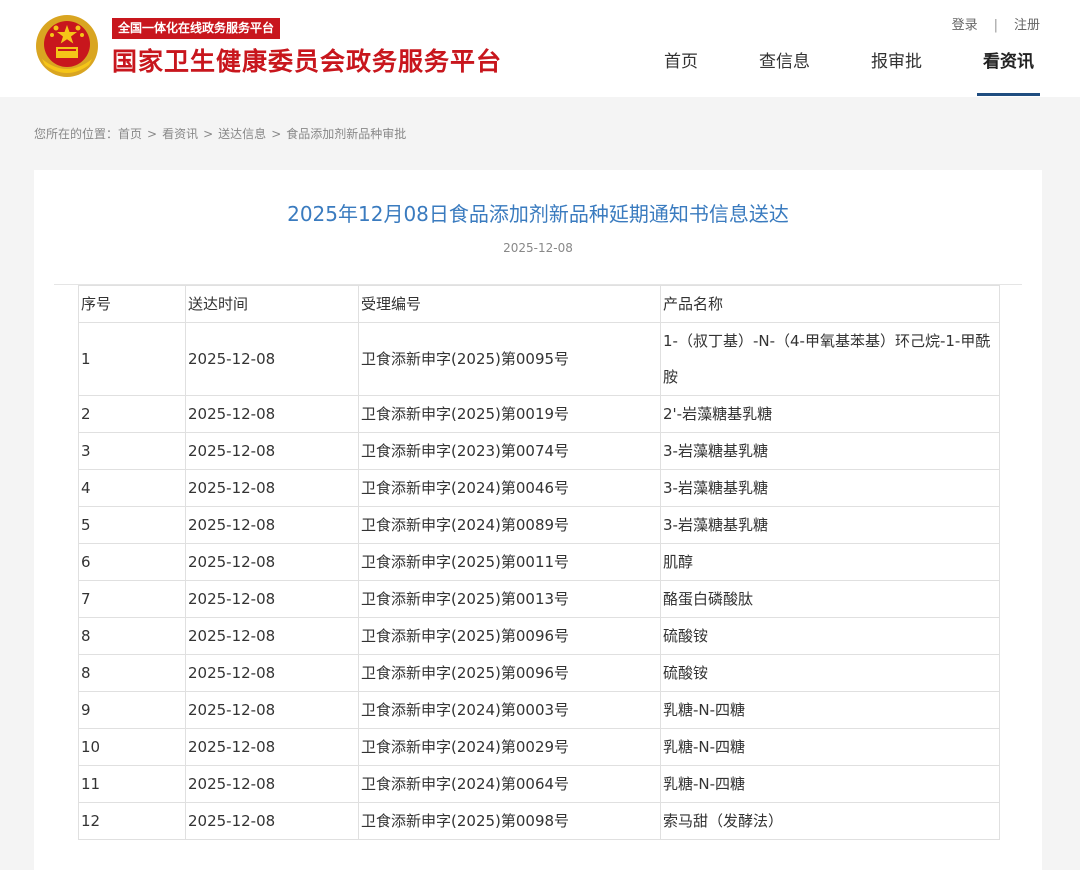 Image resolution: width=1080 pixels, height=870 pixels. What do you see at coordinates (509, 599) in the screenshot?
I see `cell-acceptance-no: 卫食添新申字(2025)第0013号` at bounding box center [509, 599].